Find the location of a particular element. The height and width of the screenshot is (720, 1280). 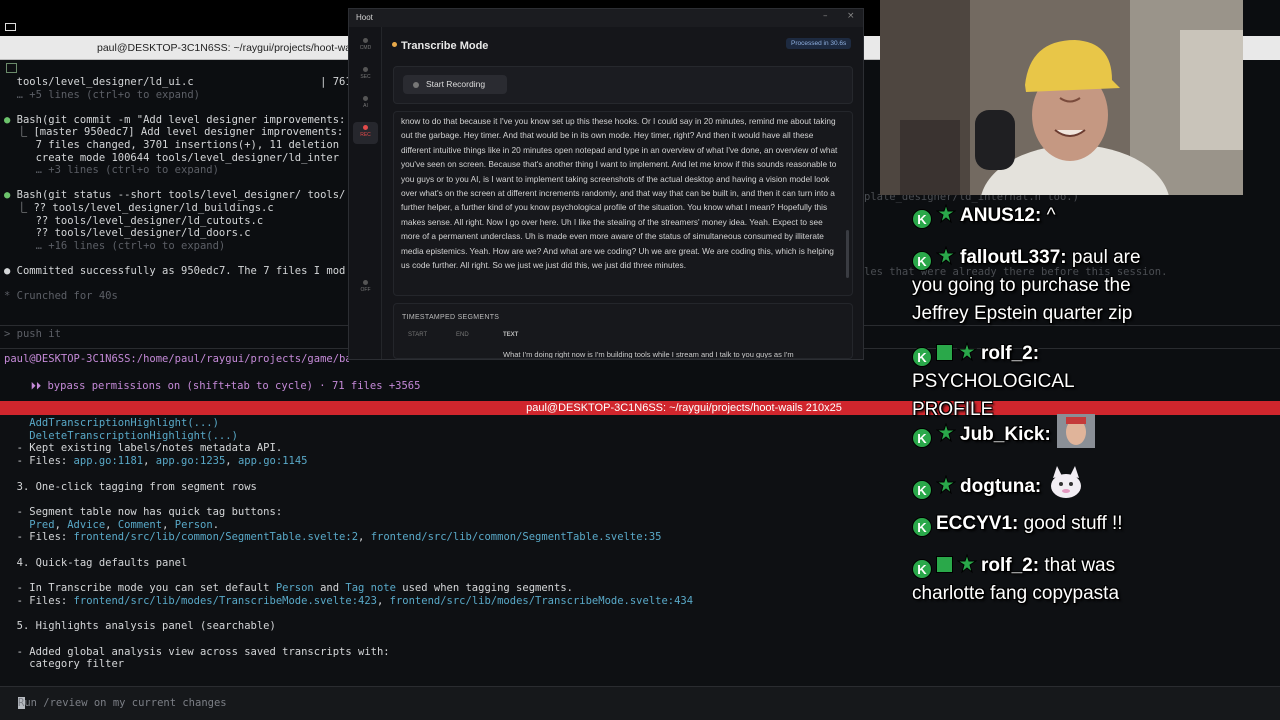

sidebar-item-ai: AI is located at coordinates (365, 104).